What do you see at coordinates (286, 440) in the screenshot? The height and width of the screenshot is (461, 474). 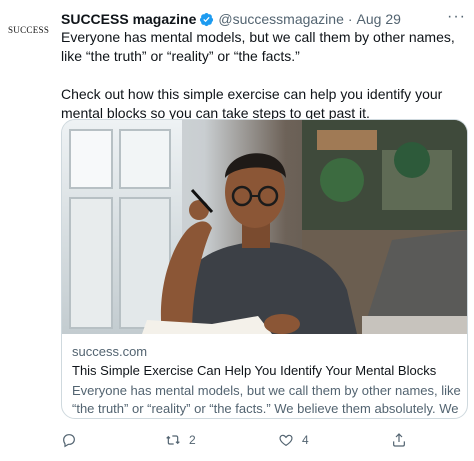 I see `heart-icon` at bounding box center [286, 440].